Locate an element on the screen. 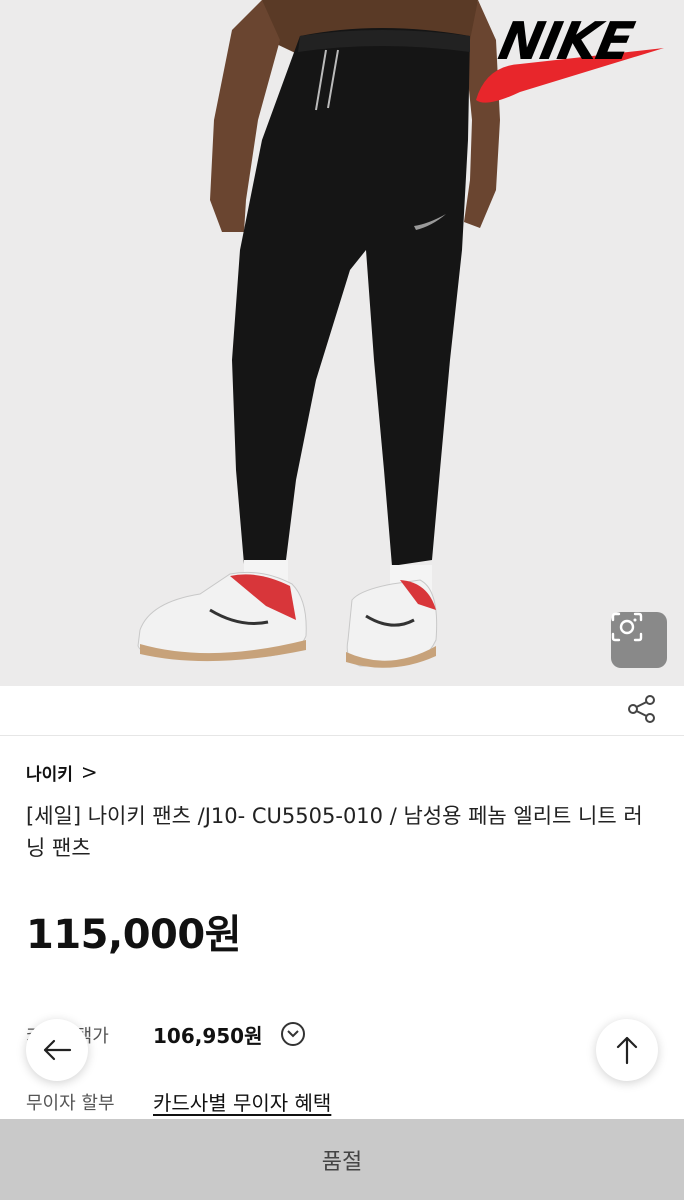 Image resolution: width=684 pixels, height=1200 pixels. scroll-top-button is located at coordinates (627, 1050).